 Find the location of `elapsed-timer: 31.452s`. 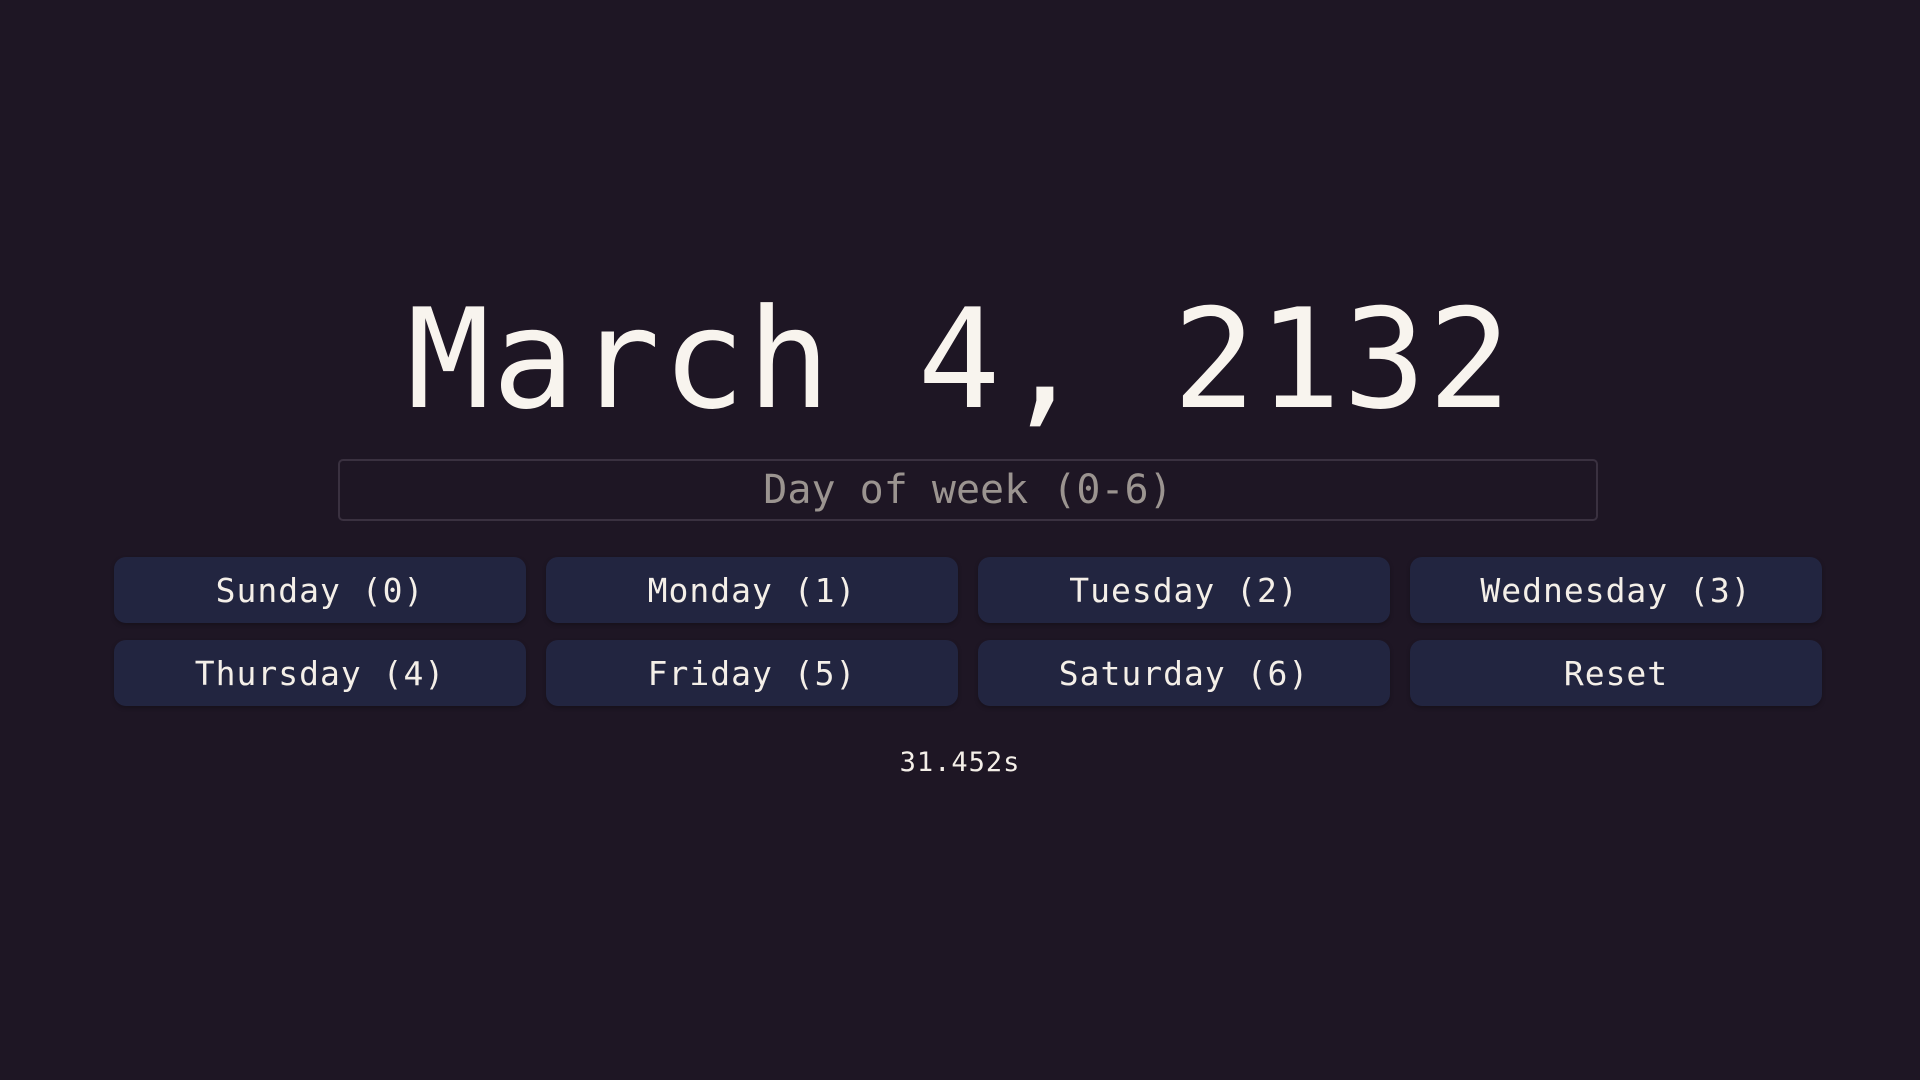

elapsed-timer: 31.452s is located at coordinates (960, 762).